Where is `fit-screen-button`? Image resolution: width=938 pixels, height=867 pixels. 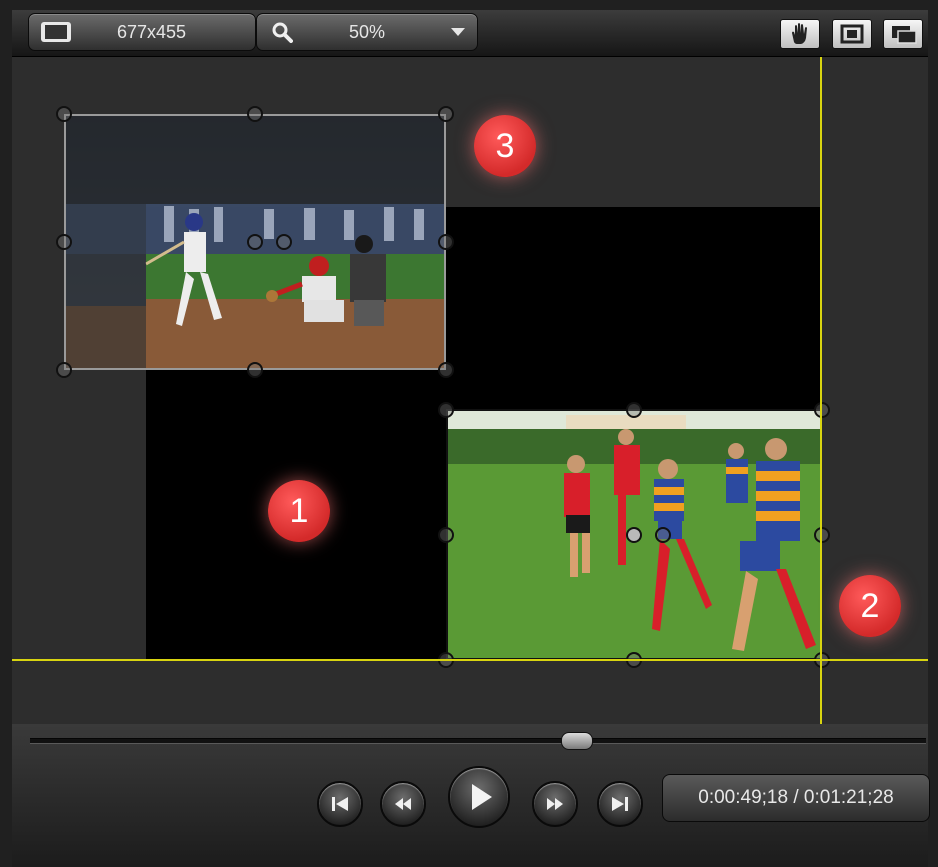
fit-screen-button is located at coordinates (852, 34).